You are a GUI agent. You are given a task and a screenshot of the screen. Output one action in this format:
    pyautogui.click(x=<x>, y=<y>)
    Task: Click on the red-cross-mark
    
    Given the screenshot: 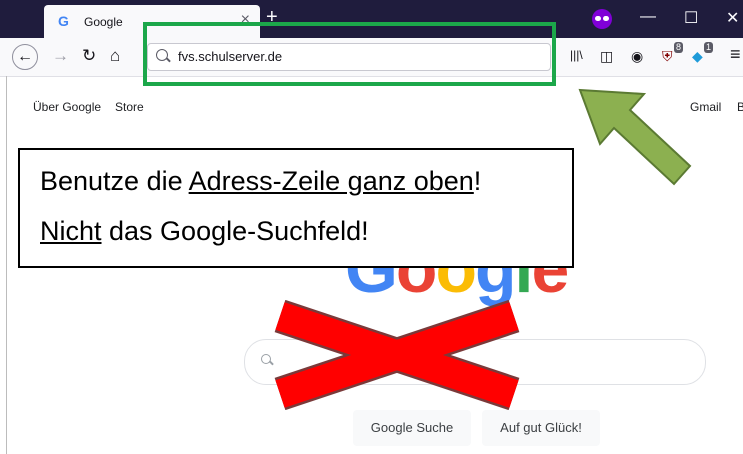 What is the action you would take?
    pyautogui.click(x=397, y=355)
    